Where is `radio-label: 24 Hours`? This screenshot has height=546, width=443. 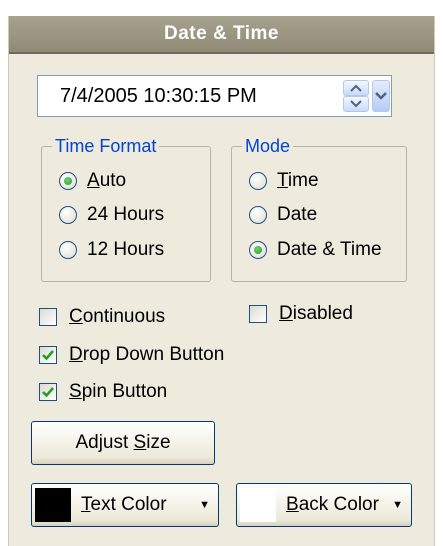
radio-label: 24 Hours is located at coordinates (126, 214).